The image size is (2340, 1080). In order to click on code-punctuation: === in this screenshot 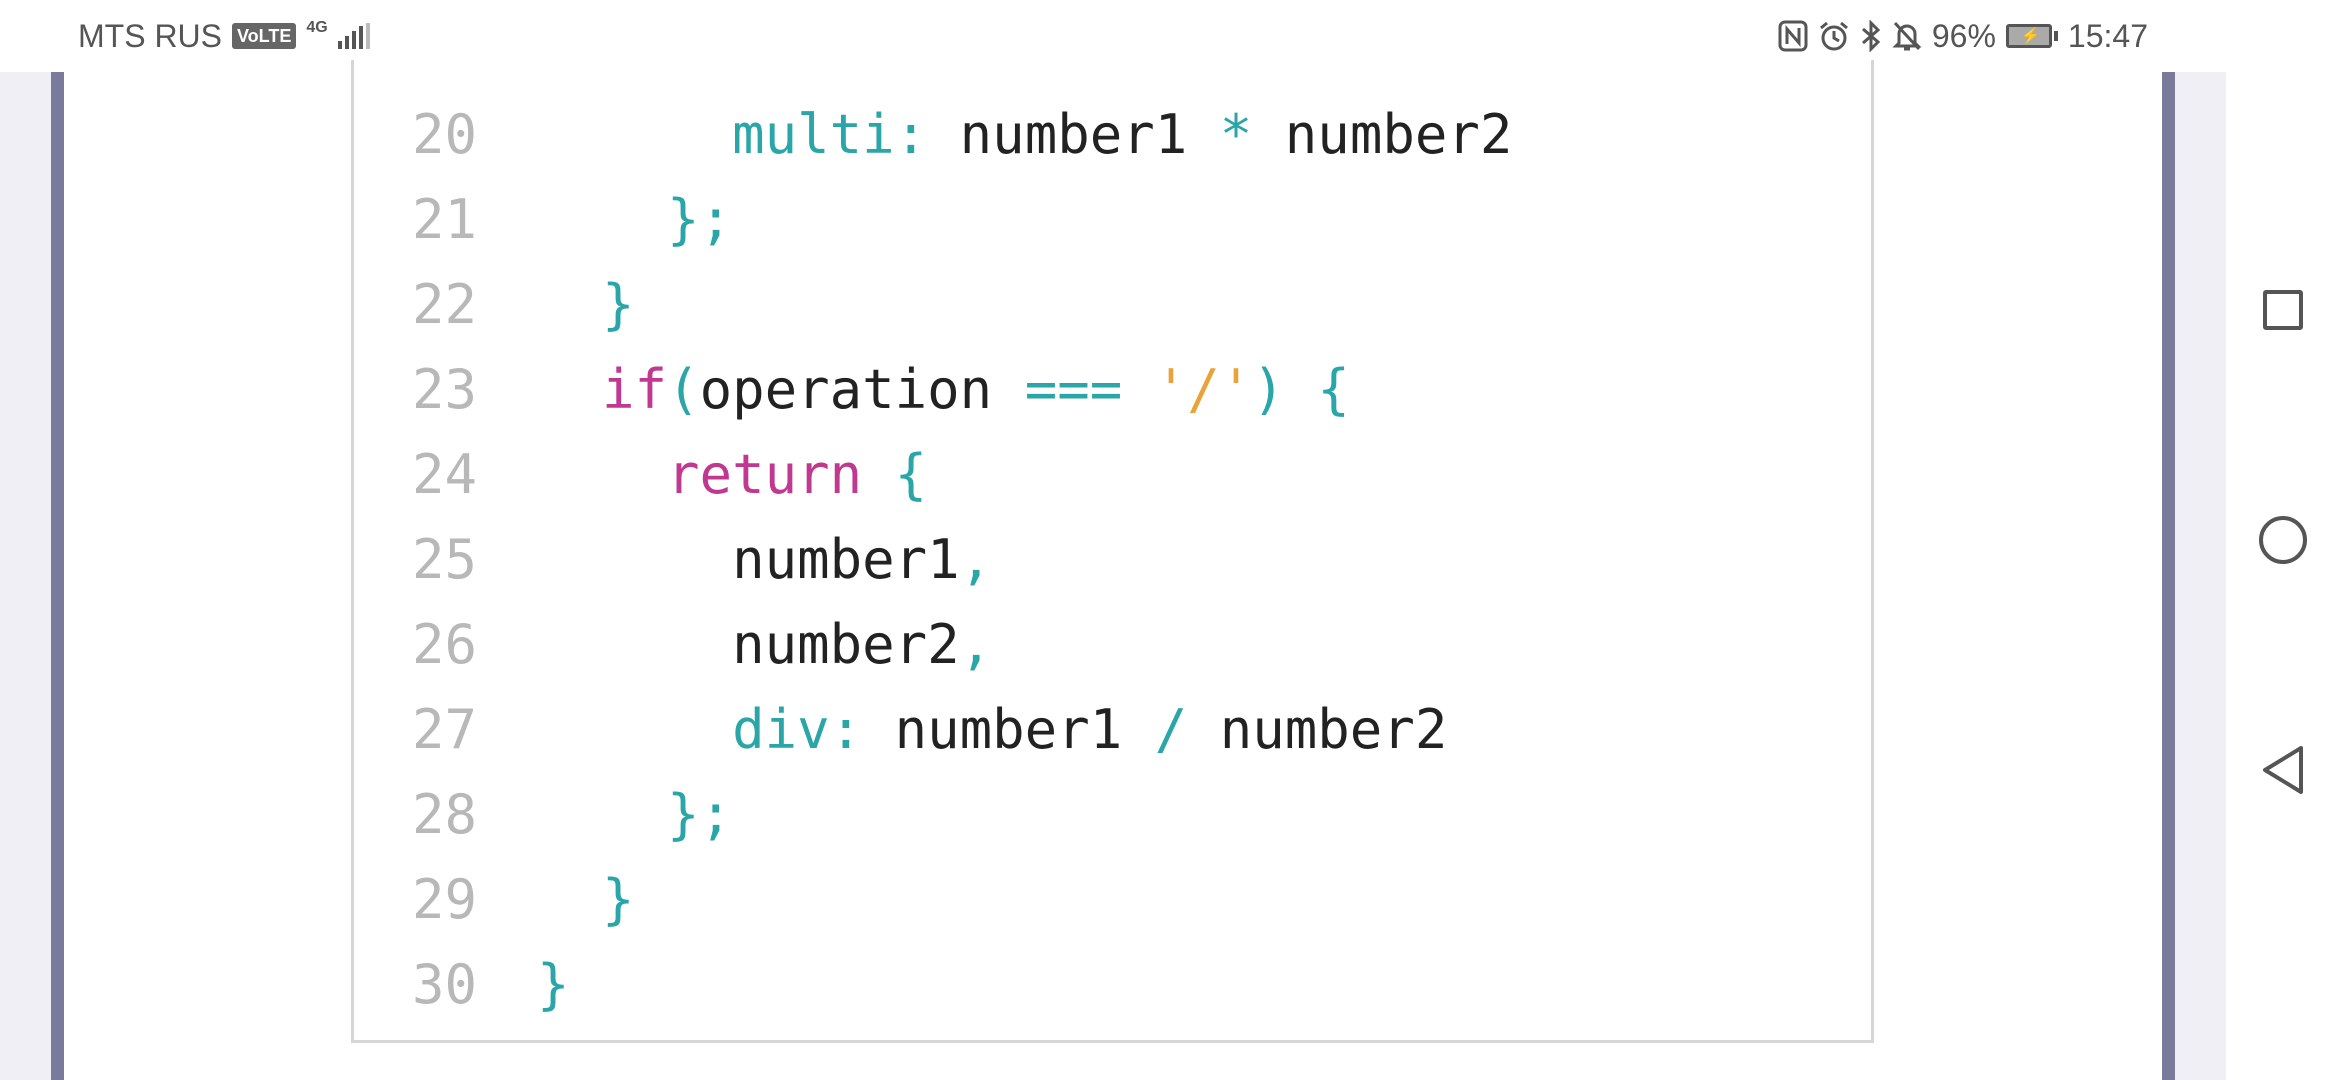, I will do `click(1073, 389)`.